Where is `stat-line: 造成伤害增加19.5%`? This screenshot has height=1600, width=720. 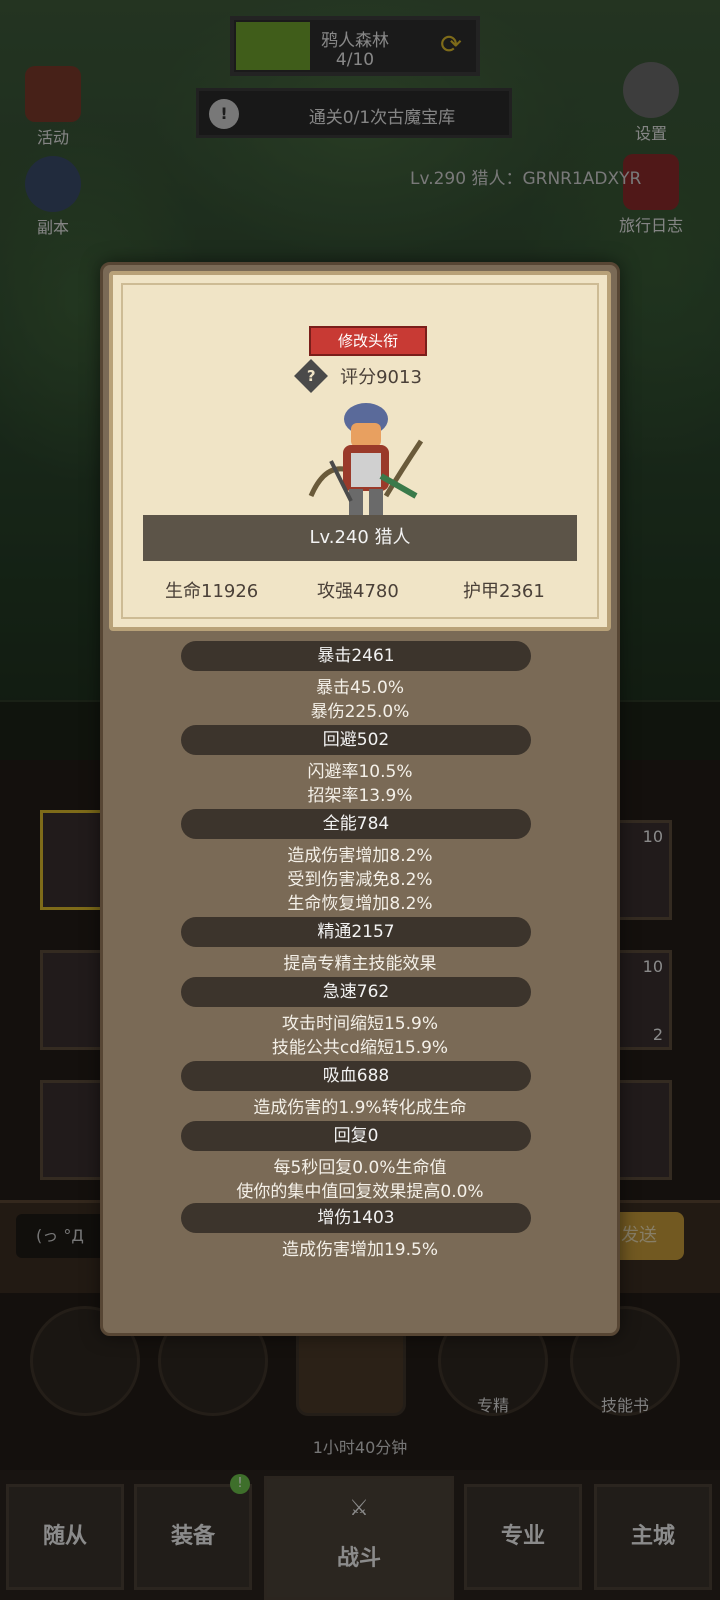
stat-line: 造成伤害增加19.5% is located at coordinates (359, 1250).